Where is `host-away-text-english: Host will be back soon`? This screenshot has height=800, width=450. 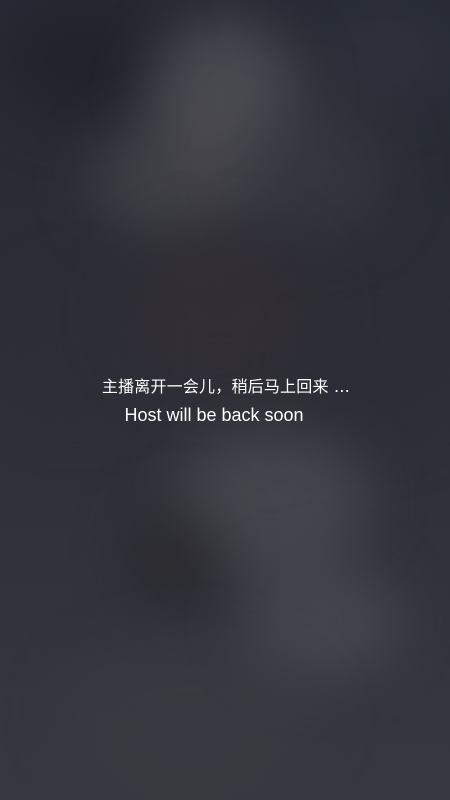 host-away-text-english: Host will be back soon is located at coordinates (214, 415).